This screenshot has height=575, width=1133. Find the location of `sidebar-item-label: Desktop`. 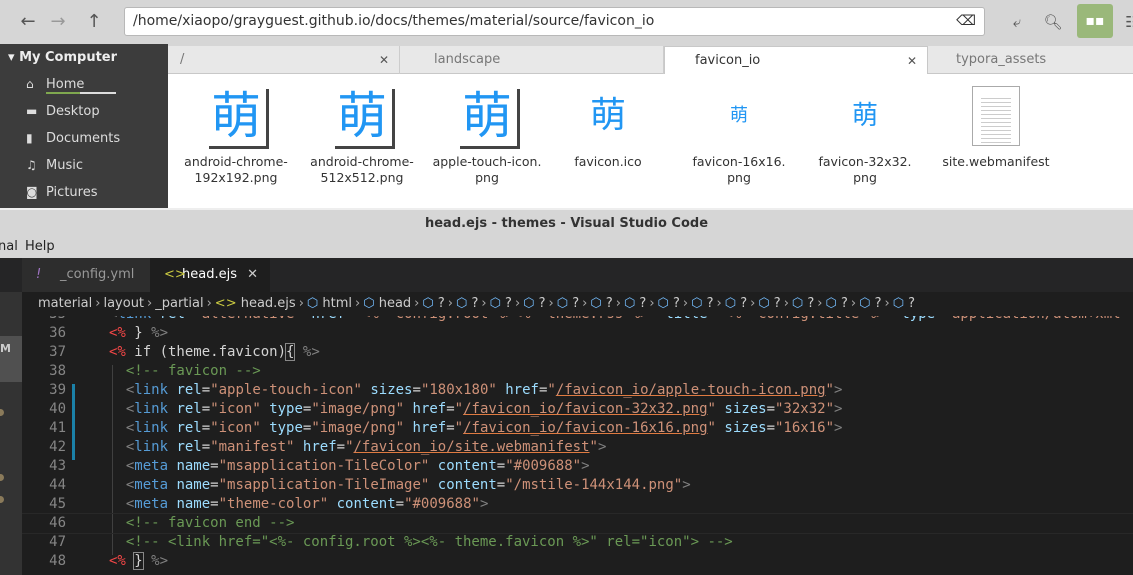

sidebar-item-label: Desktop is located at coordinates (73, 111).